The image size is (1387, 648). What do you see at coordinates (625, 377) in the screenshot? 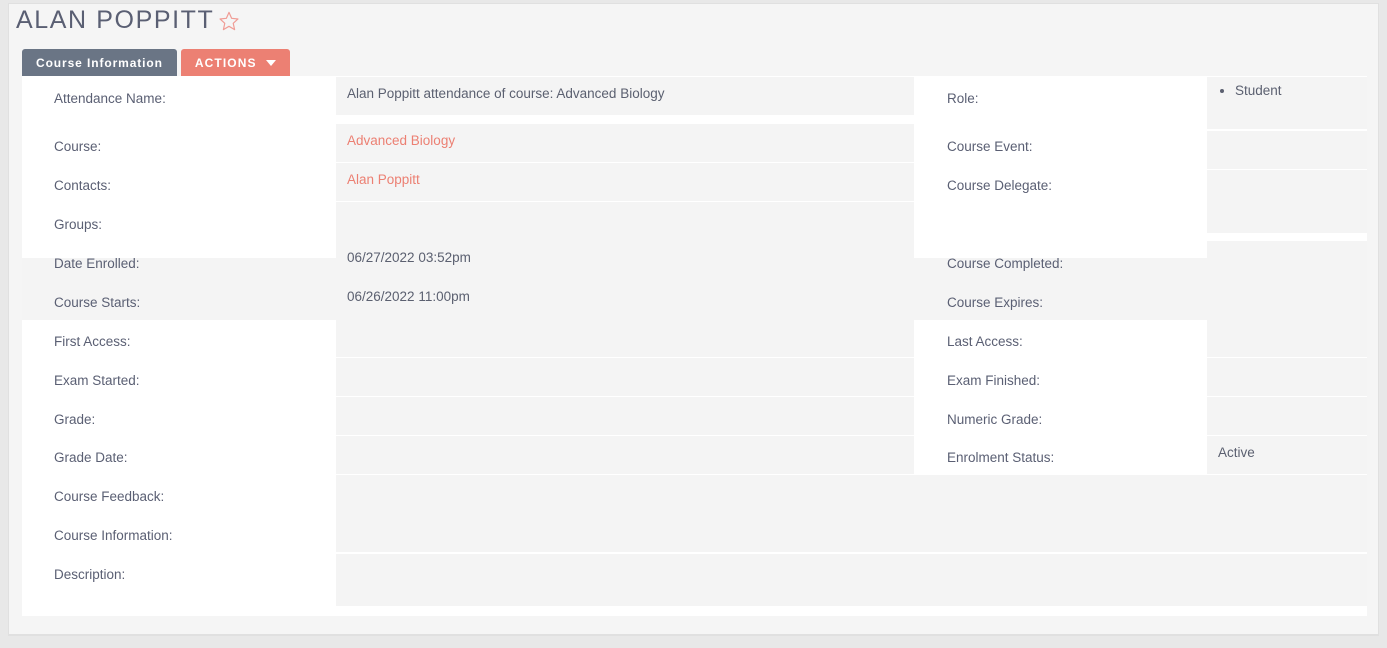
I see `field-value-exam-started` at bounding box center [625, 377].